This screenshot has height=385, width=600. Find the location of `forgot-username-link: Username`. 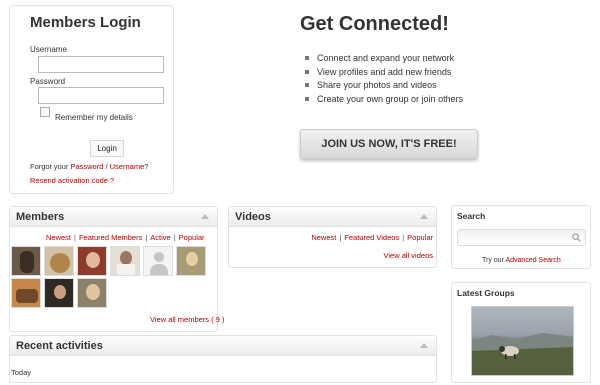

forgot-username-link: Username is located at coordinates (127, 166).